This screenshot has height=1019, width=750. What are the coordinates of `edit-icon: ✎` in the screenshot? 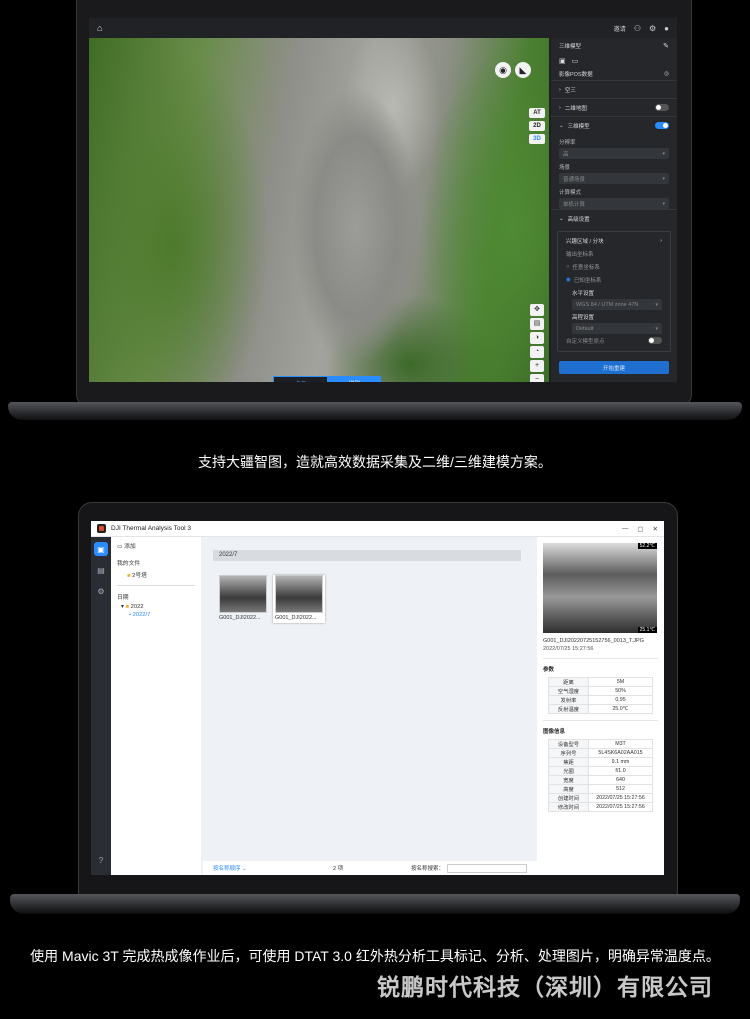 It's located at (666, 46).